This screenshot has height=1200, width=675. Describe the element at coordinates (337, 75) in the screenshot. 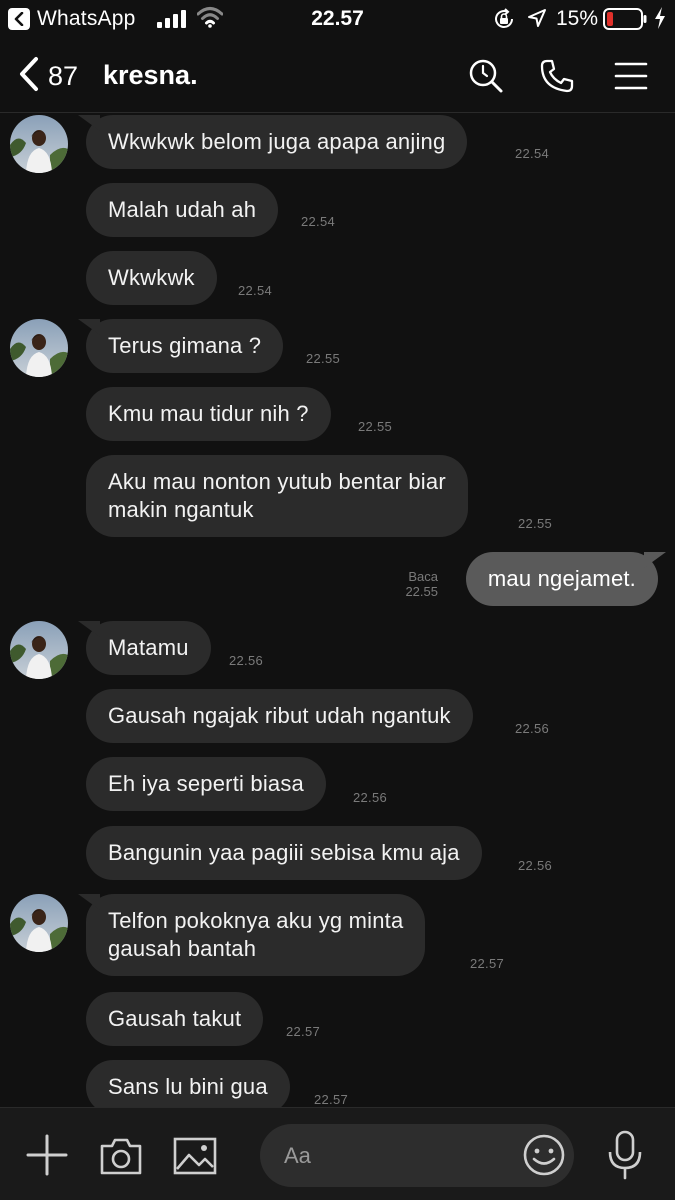

I see `chat-header: 87 kresna.` at that location.